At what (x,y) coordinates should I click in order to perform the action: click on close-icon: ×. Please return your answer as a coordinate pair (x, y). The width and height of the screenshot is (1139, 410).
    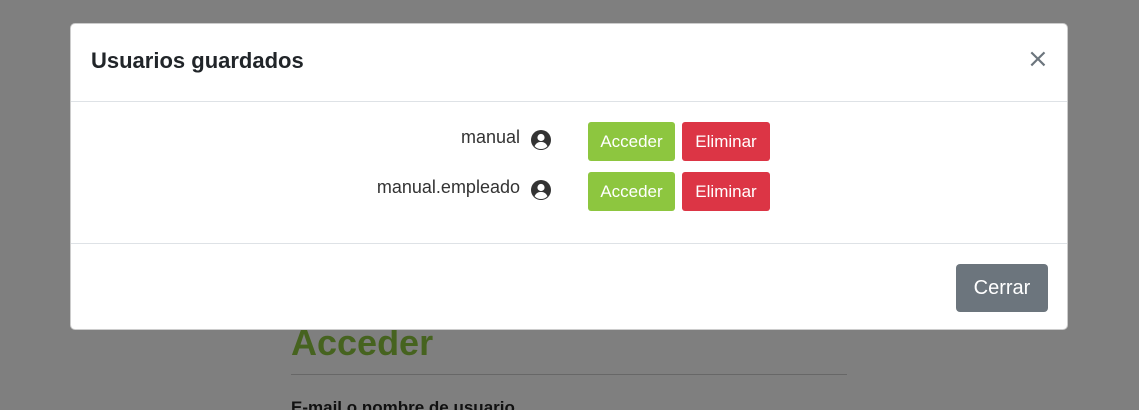
    Looking at the image, I should click on (1038, 59).